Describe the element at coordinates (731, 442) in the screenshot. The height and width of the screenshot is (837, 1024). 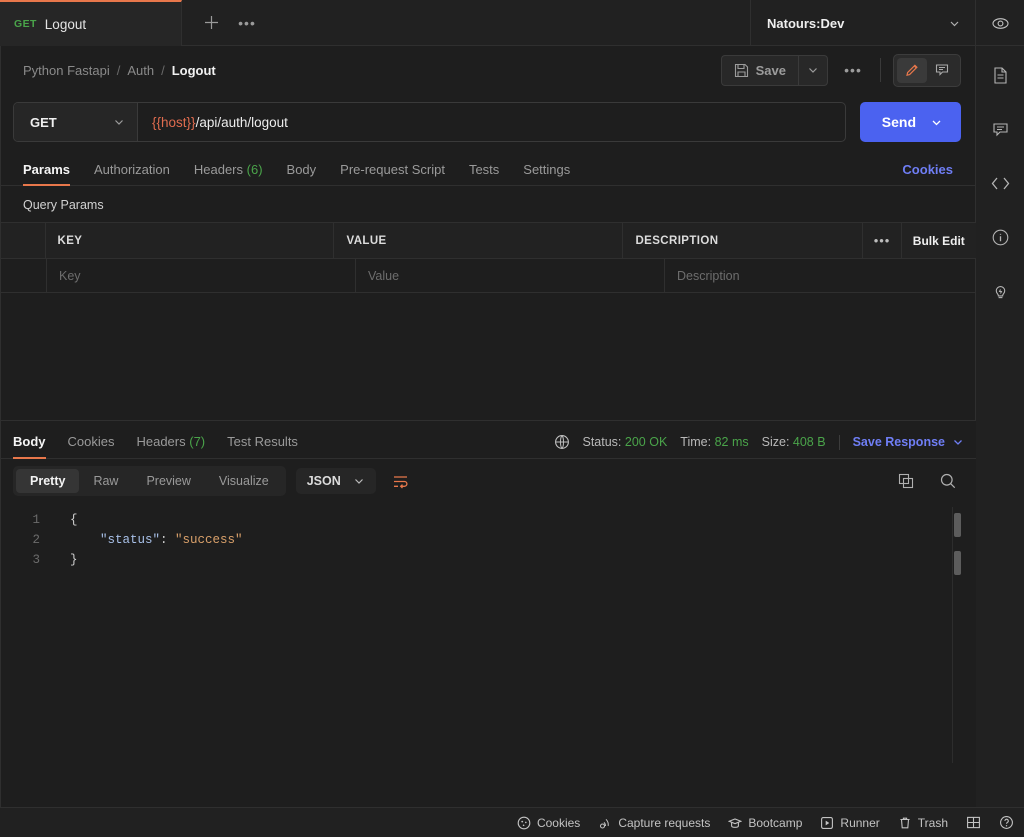
I see `time-value: 82 ms` at that location.